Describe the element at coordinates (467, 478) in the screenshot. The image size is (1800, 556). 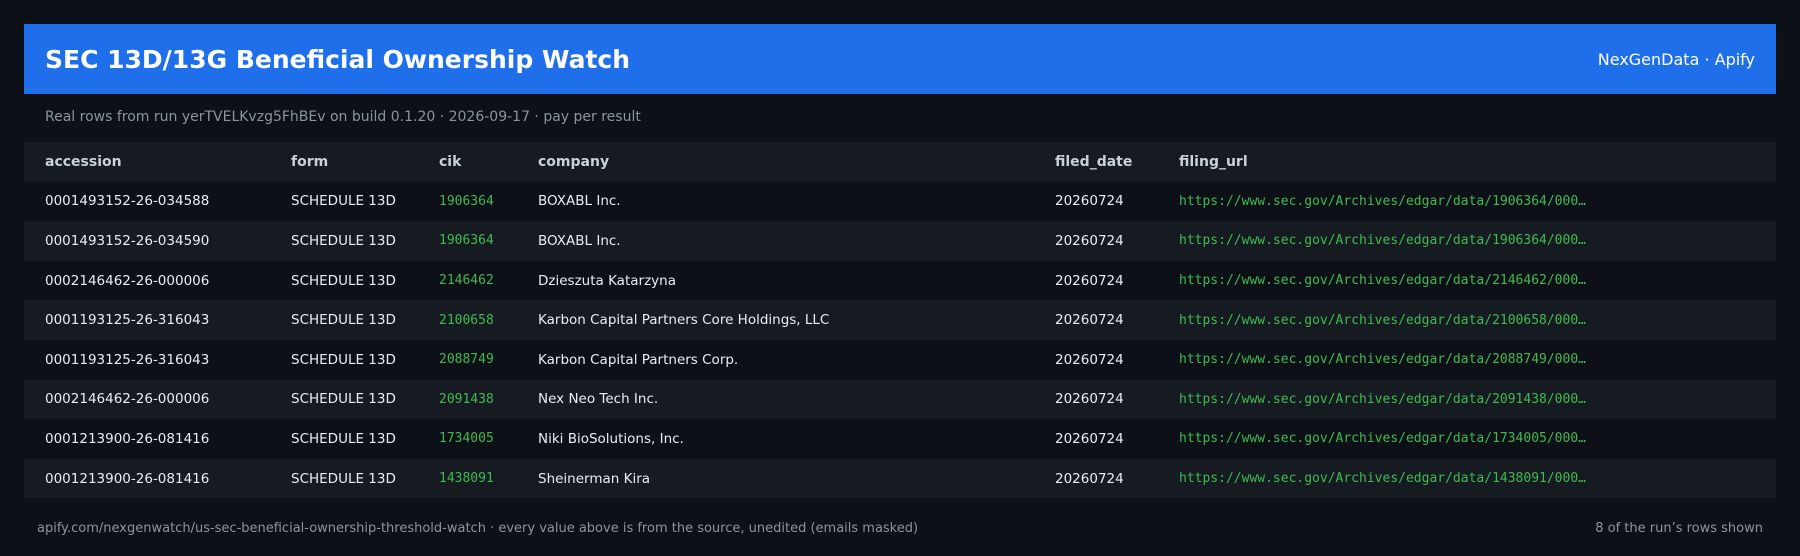
I see `cell-cik: 1438091` at that location.